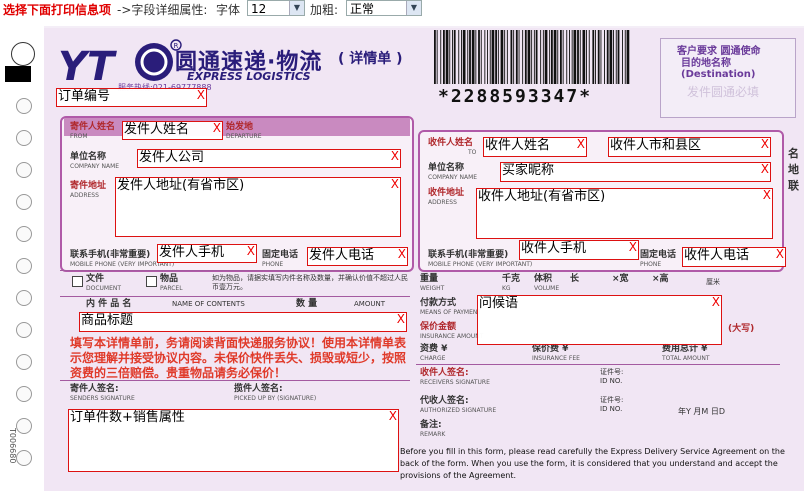 The height and width of the screenshot is (491, 804). I want to click on receiver-company-label: 单位名称 COMPANY NAME, so click(453, 172).